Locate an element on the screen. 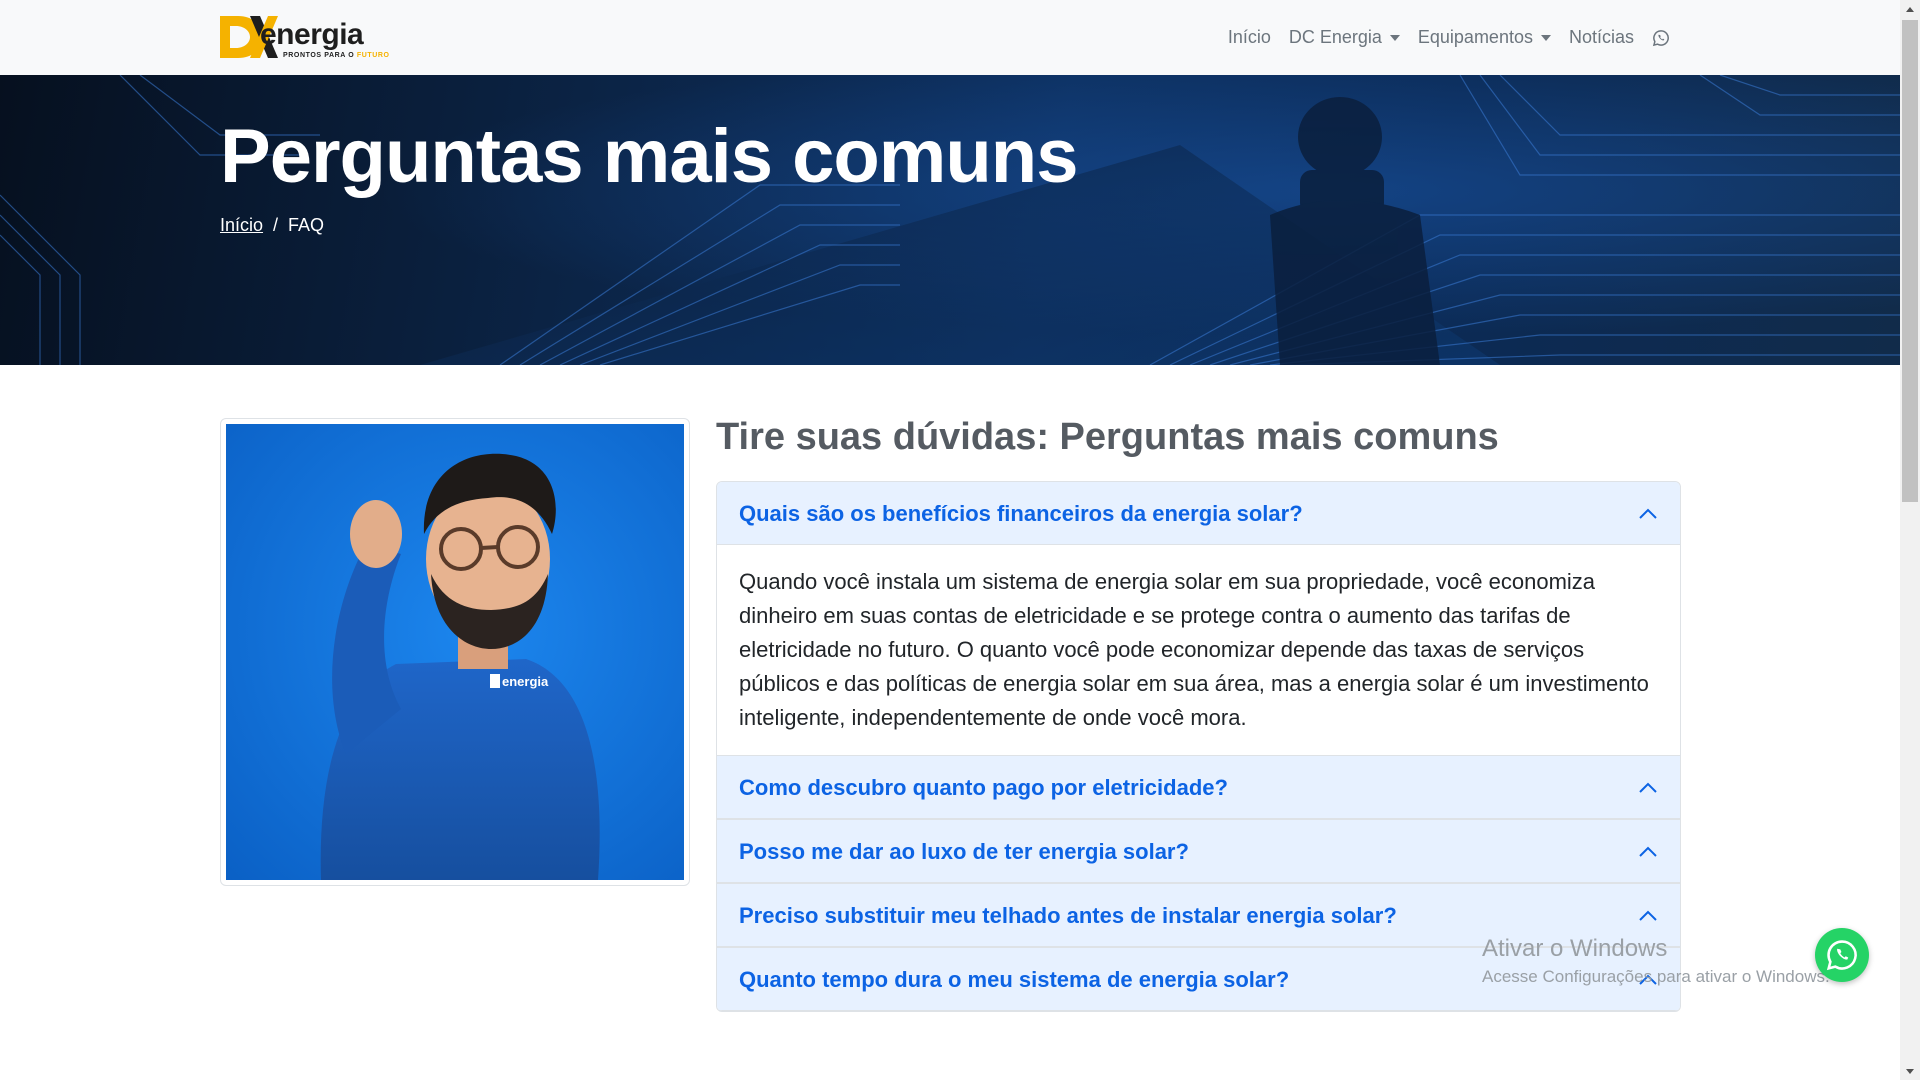 The image size is (1920, 1080). nav-dropdown-label: DC Energia is located at coordinates (1335, 37).